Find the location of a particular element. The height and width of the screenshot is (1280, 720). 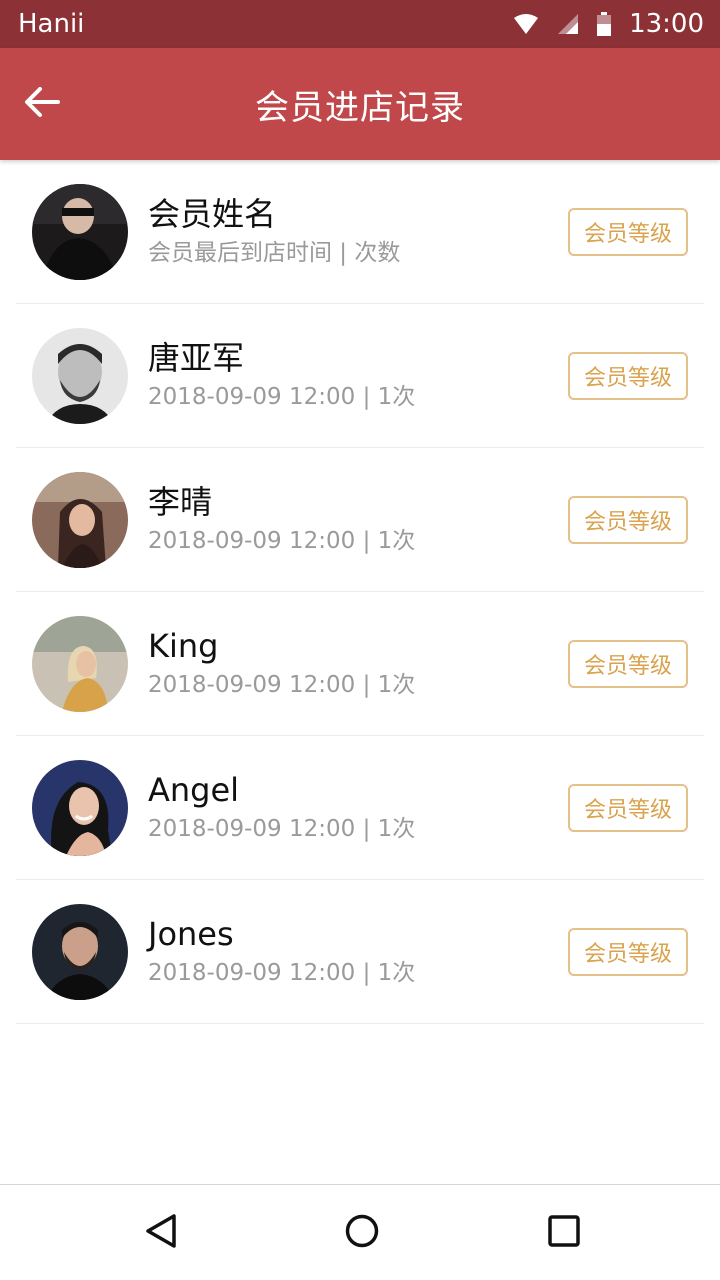

member-info: 唐亚军 2018-09-09 12:00 | 1次 is located at coordinates (281, 376).